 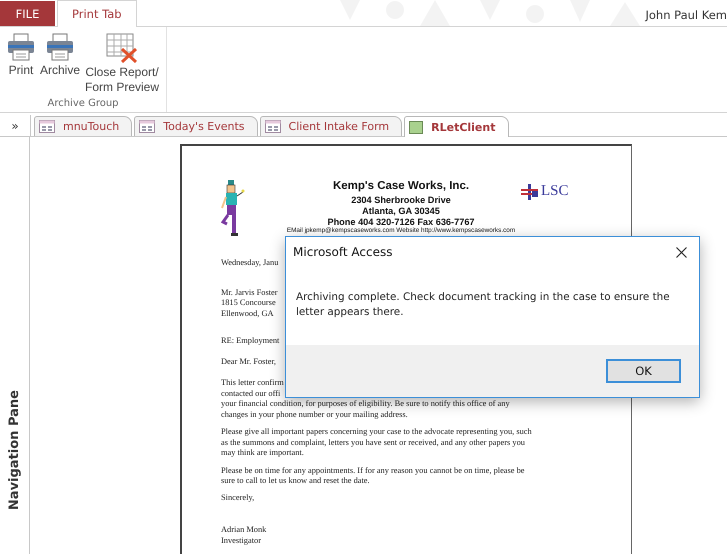 What do you see at coordinates (681, 252) in the screenshot?
I see `close-icon` at bounding box center [681, 252].